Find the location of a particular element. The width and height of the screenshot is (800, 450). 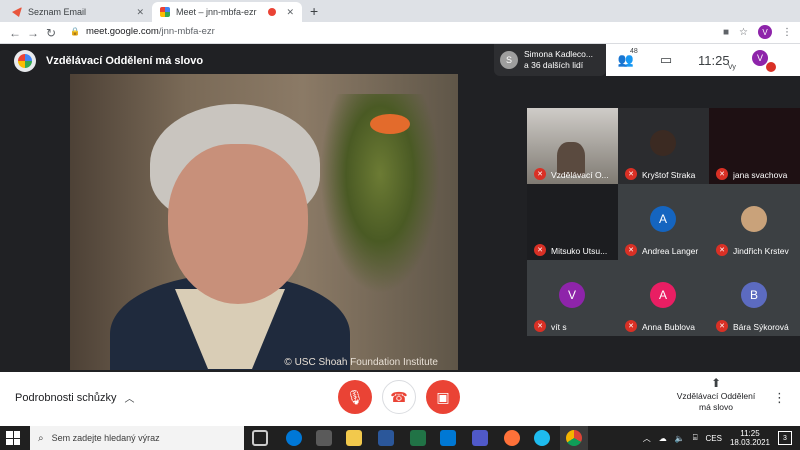

video-flower is located at coordinates (390, 124).